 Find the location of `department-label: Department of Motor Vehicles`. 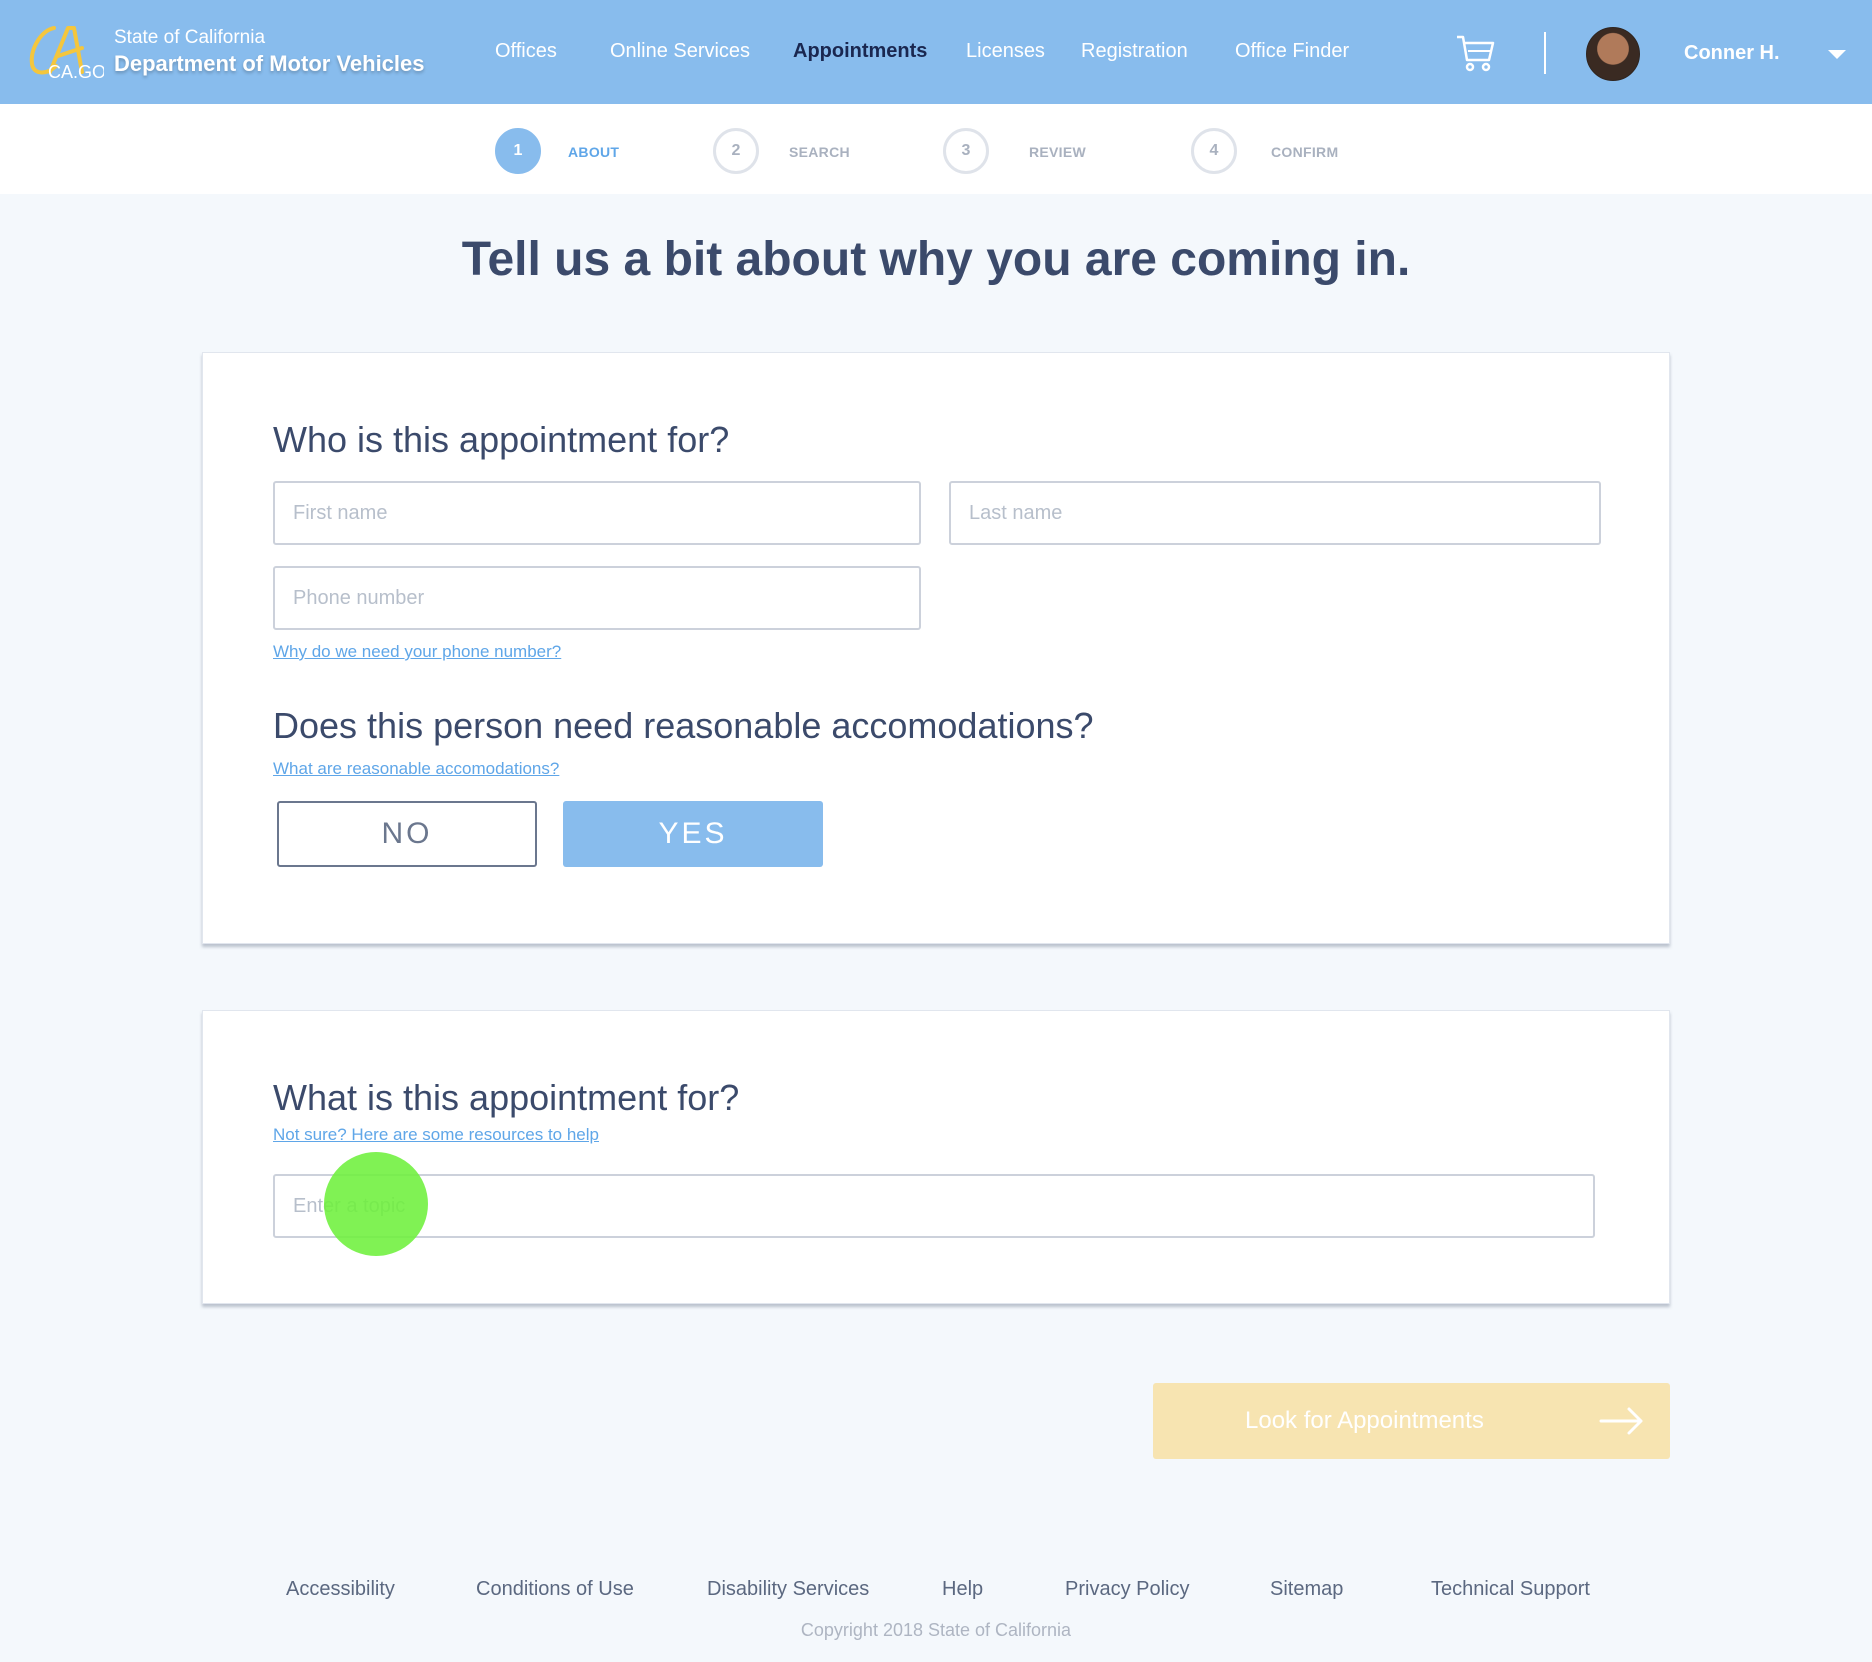

department-label: Department of Motor Vehicles is located at coordinates (269, 63).